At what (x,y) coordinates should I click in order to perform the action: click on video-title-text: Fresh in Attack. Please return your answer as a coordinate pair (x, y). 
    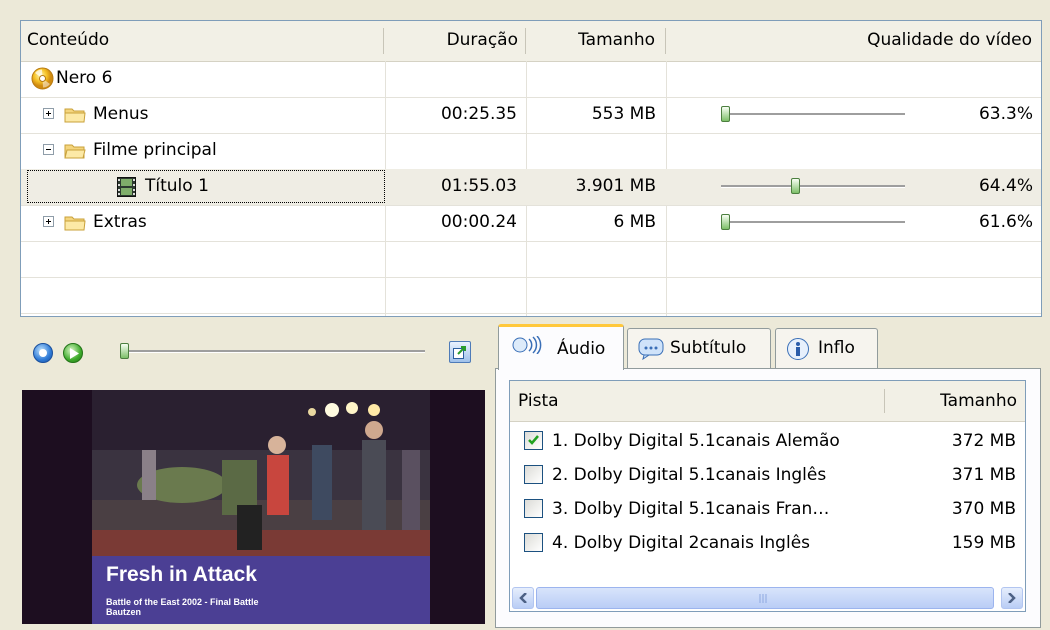
    Looking at the image, I should click on (181, 574).